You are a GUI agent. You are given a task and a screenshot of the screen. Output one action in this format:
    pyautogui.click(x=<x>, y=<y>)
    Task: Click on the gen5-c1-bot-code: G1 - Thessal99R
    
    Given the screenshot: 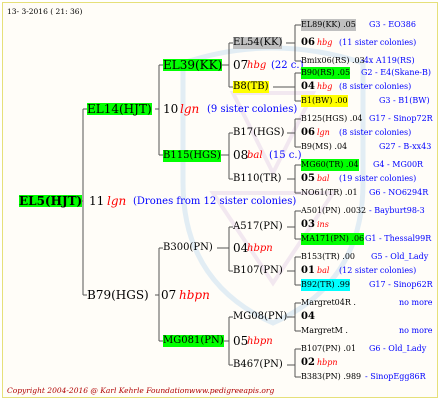 What is the action you would take?
    pyautogui.click(x=398, y=238)
    